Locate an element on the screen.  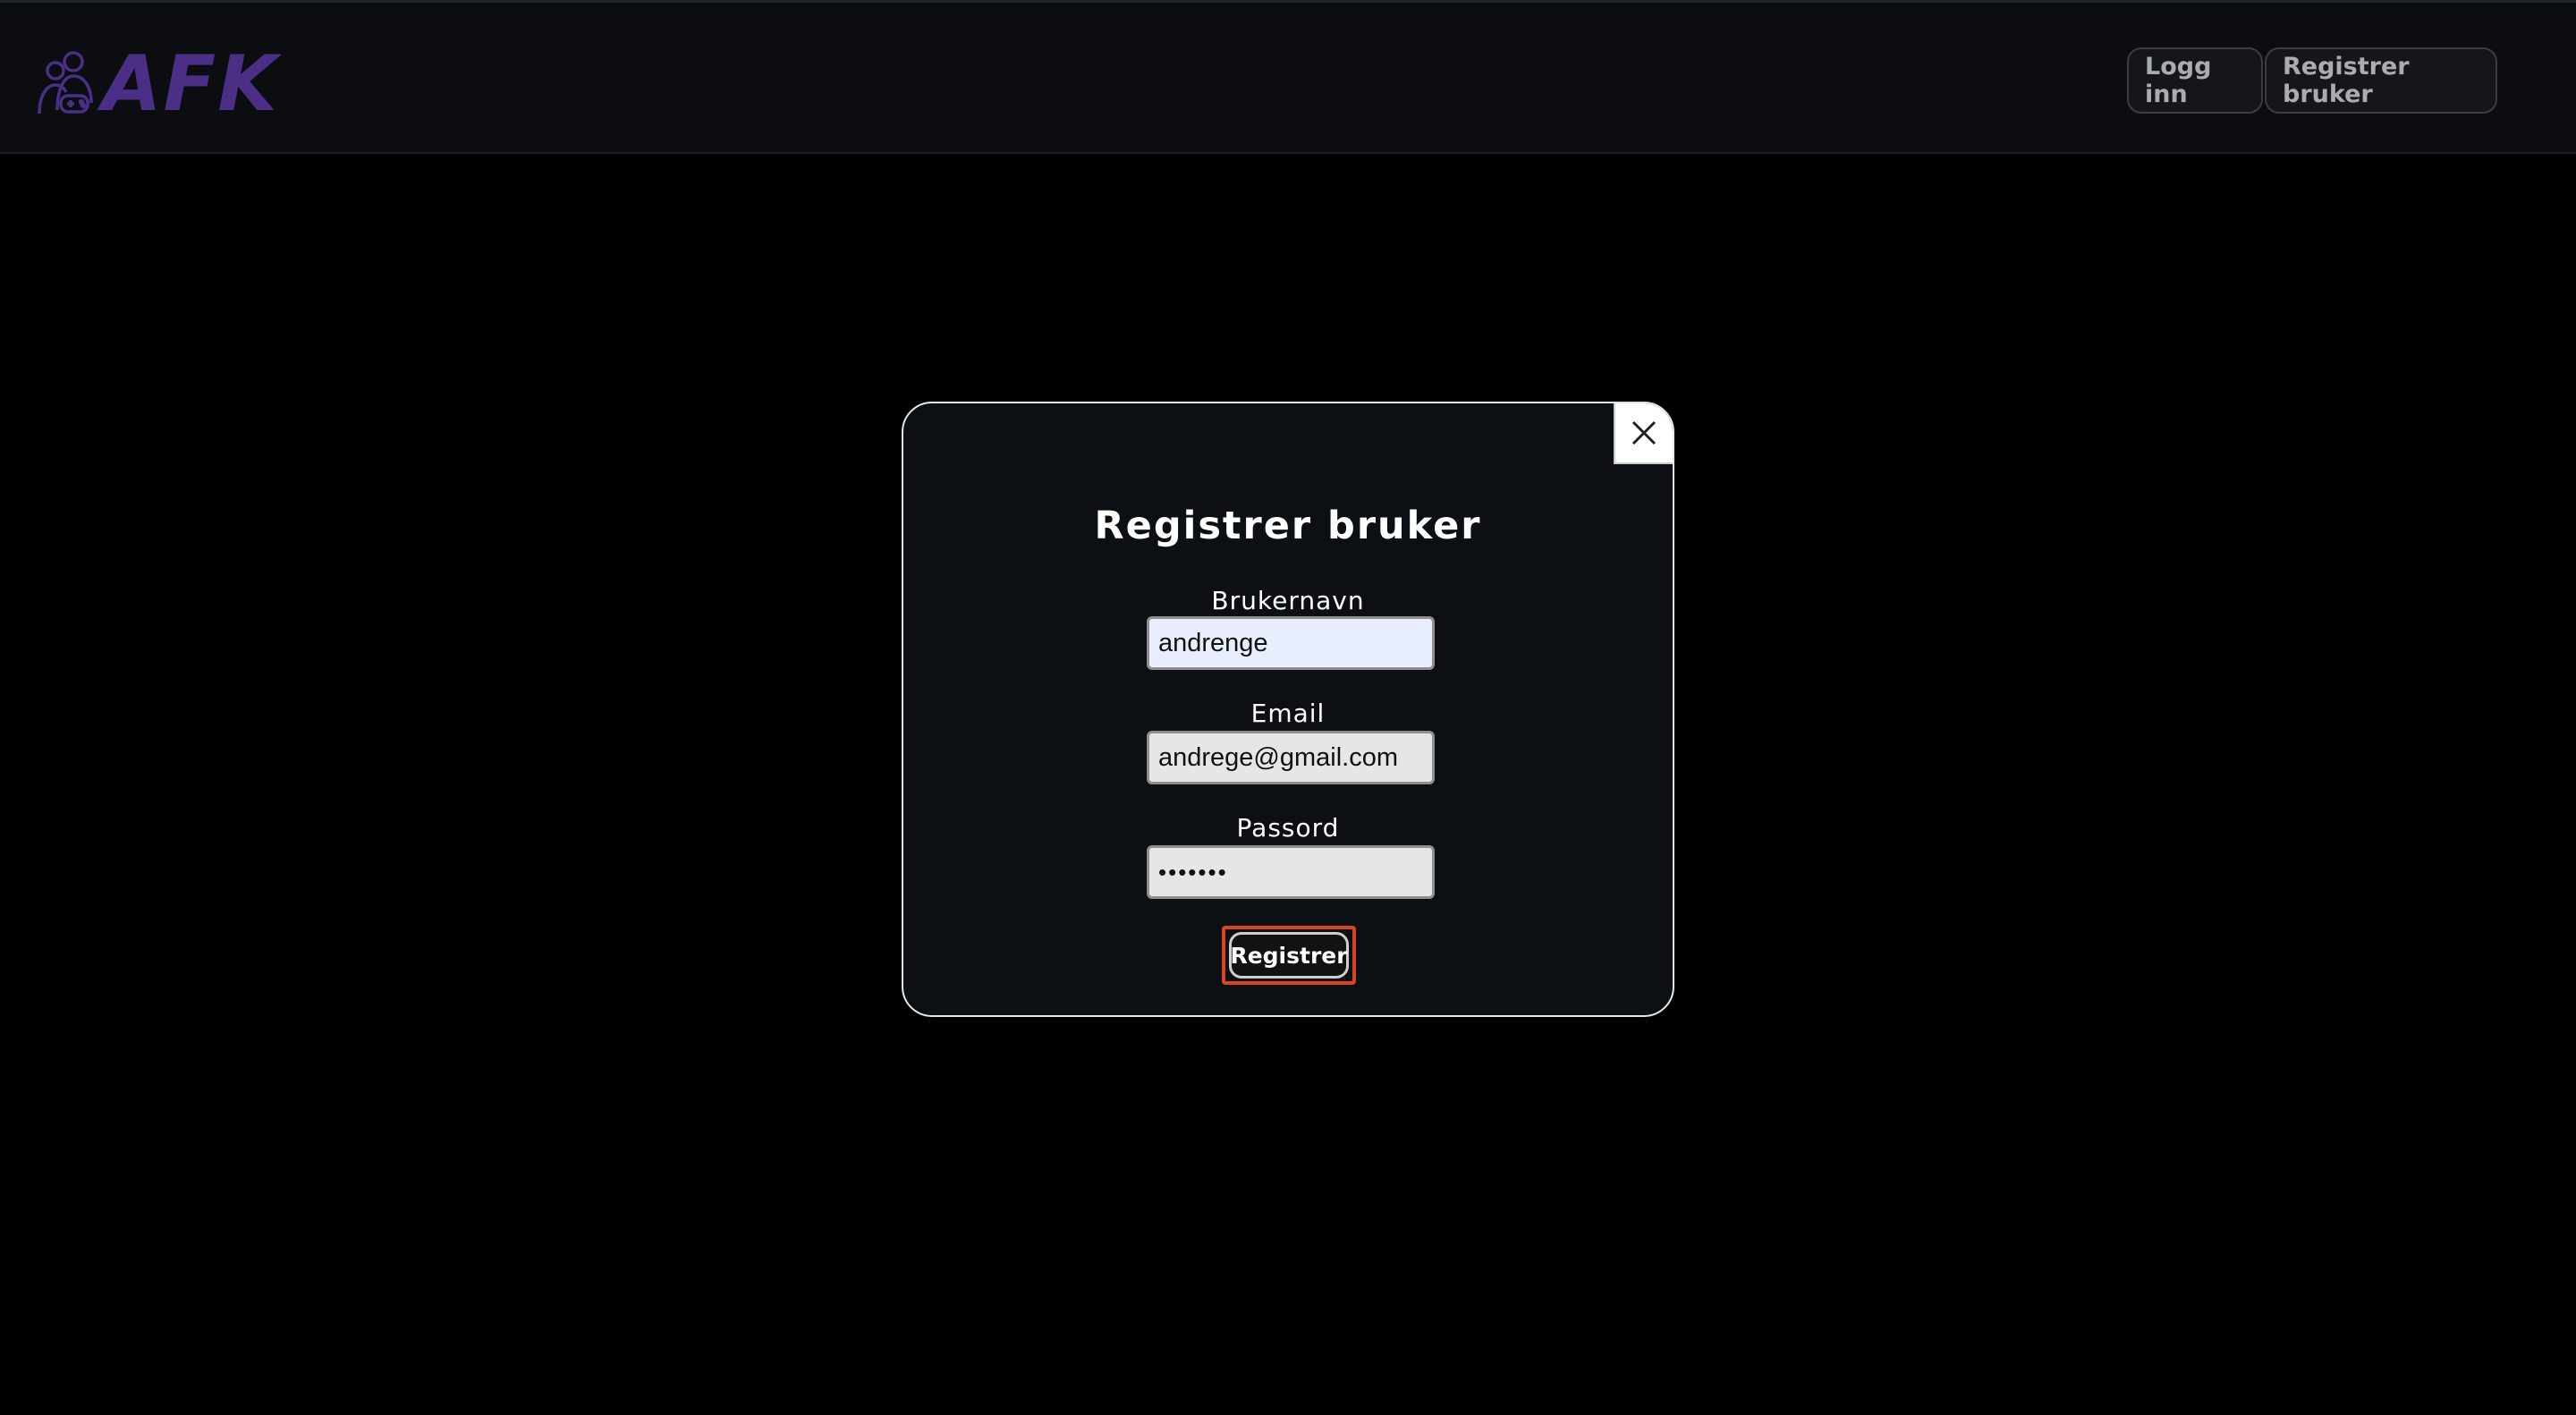
gamer-people-logo-icon is located at coordinates (65, 83).